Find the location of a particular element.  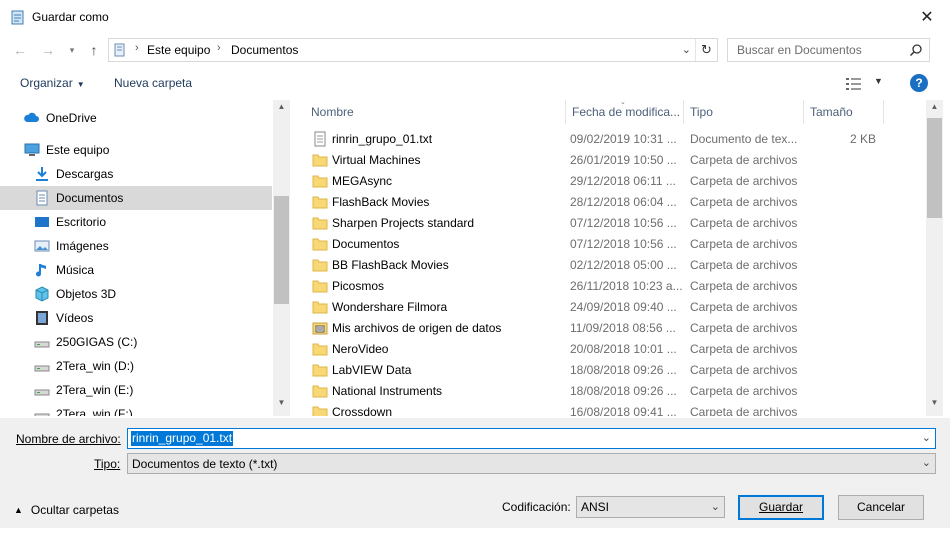

help-button: ? is located at coordinates (919, 83).